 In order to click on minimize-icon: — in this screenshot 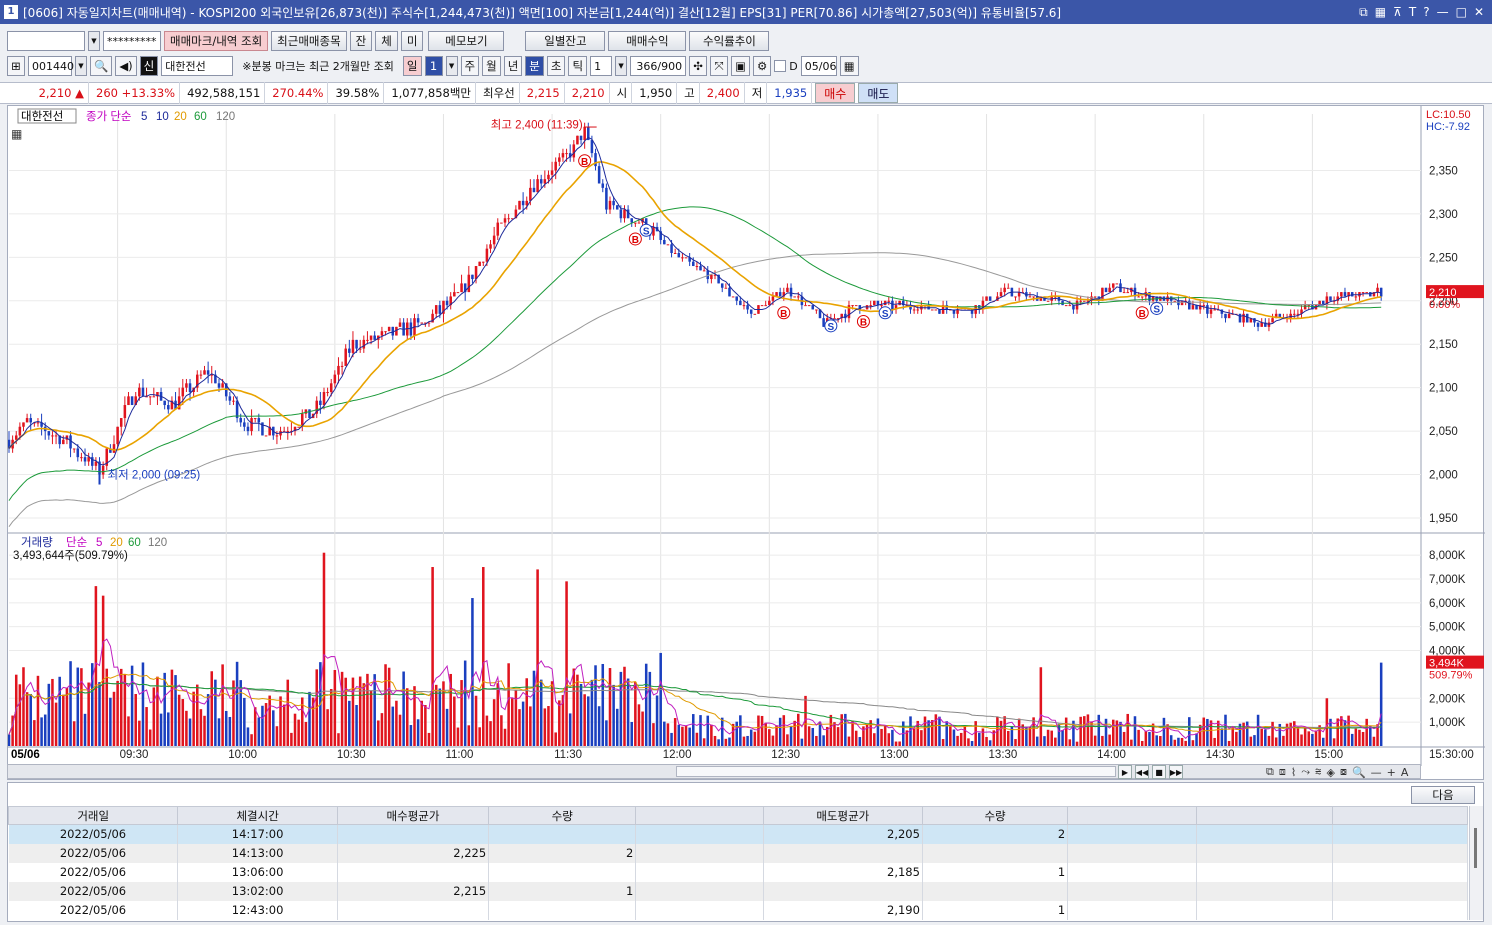, I will do `click(1443, 12)`.